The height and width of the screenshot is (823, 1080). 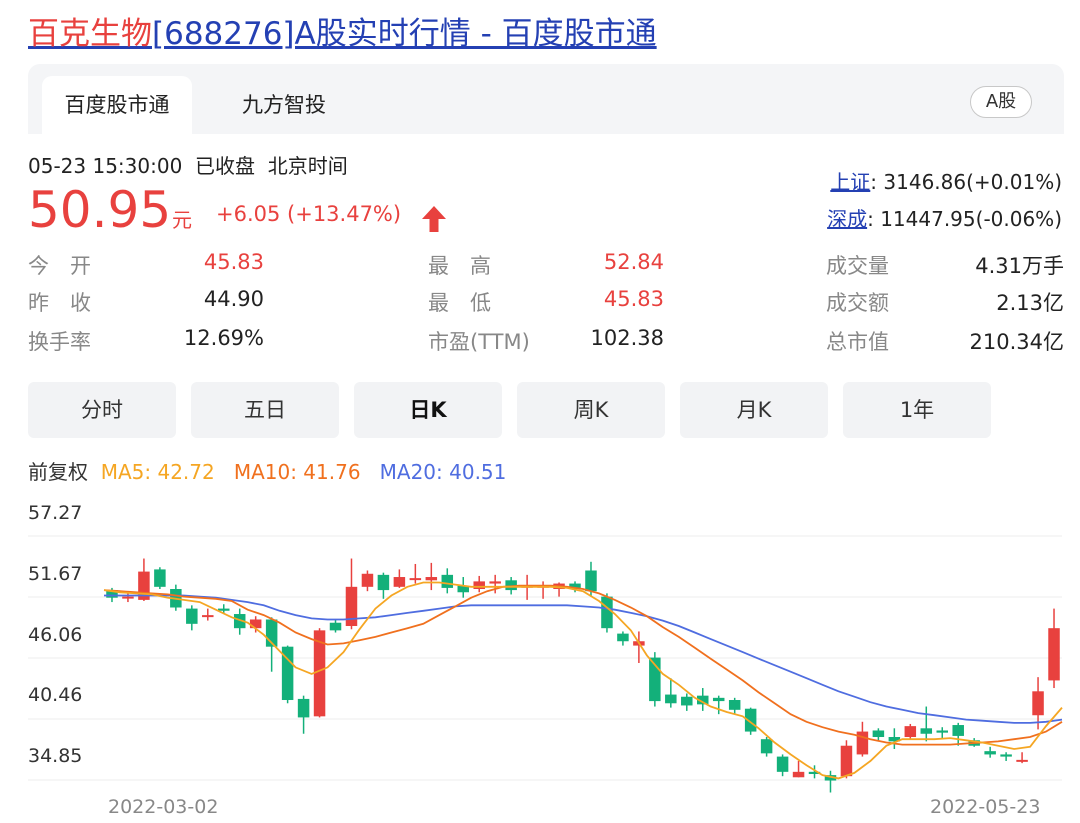 I want to click on ma20-line, so click(x=583, y=659).